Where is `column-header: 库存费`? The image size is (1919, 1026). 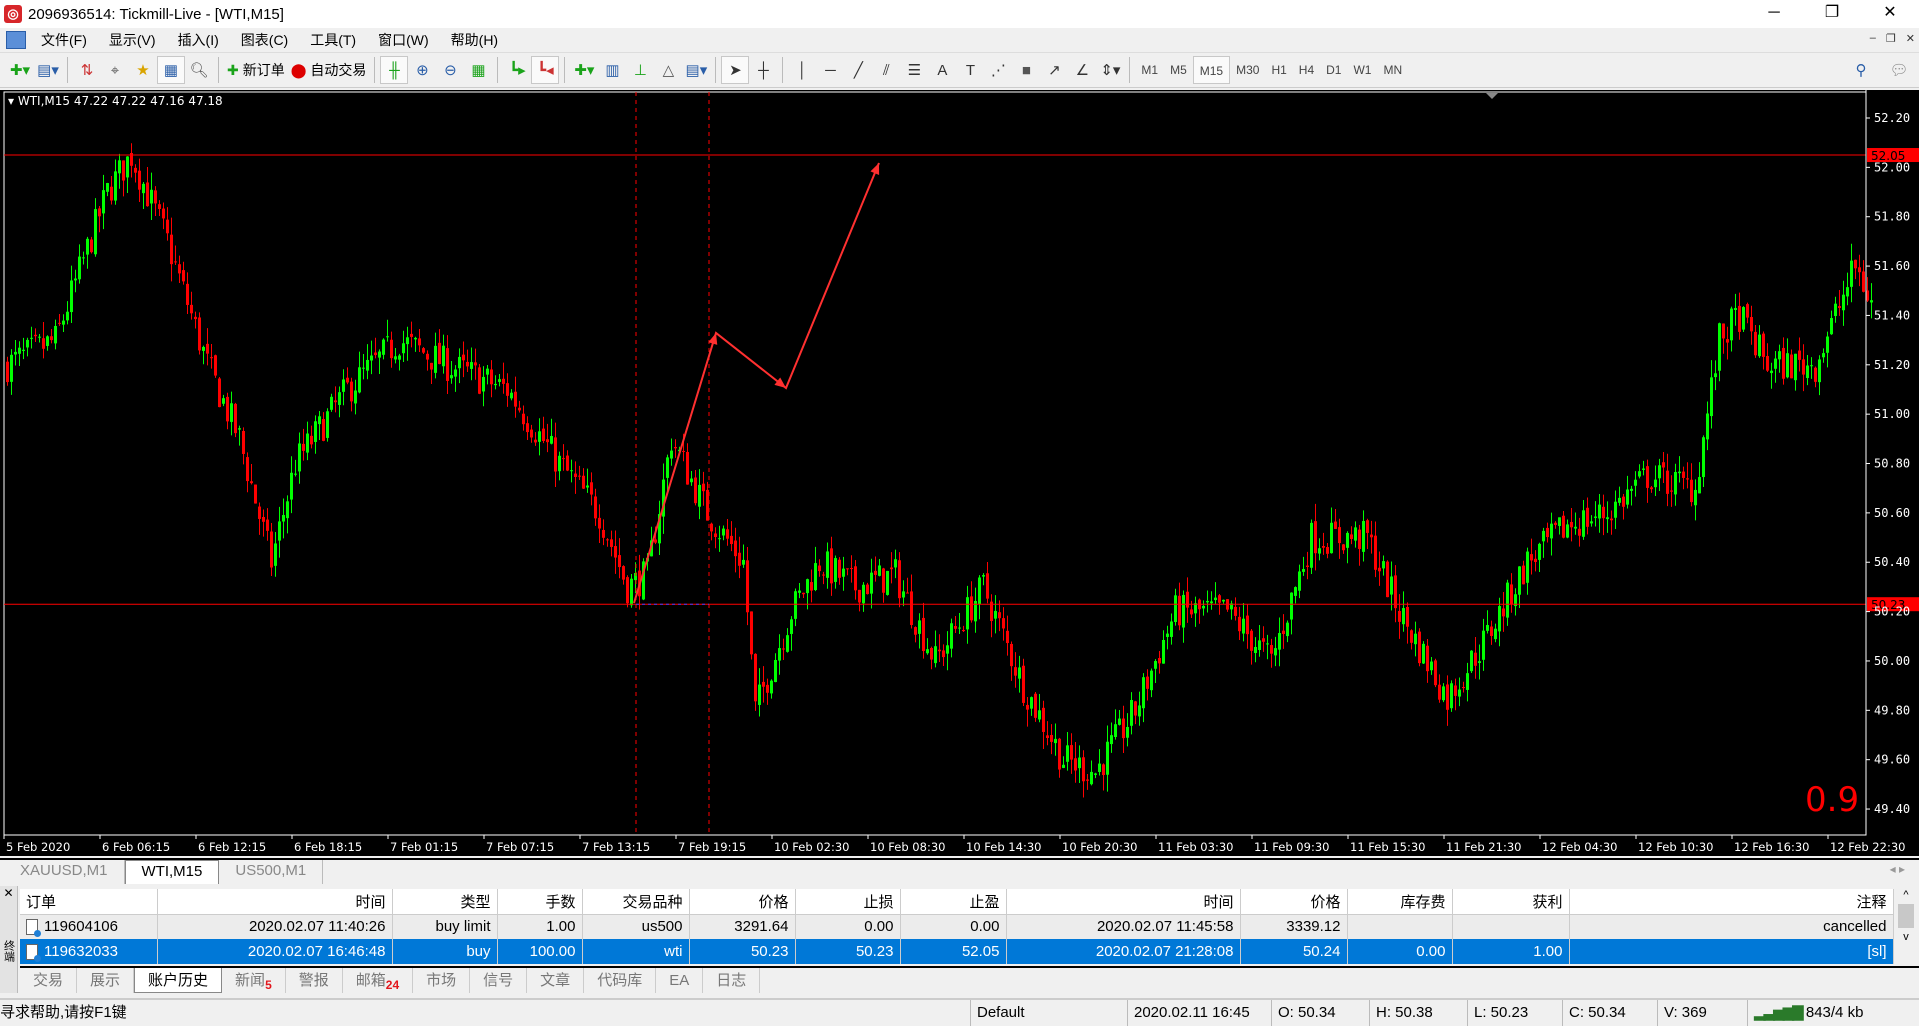
column-header: 库存费 is located at coordinates (1400, 902).